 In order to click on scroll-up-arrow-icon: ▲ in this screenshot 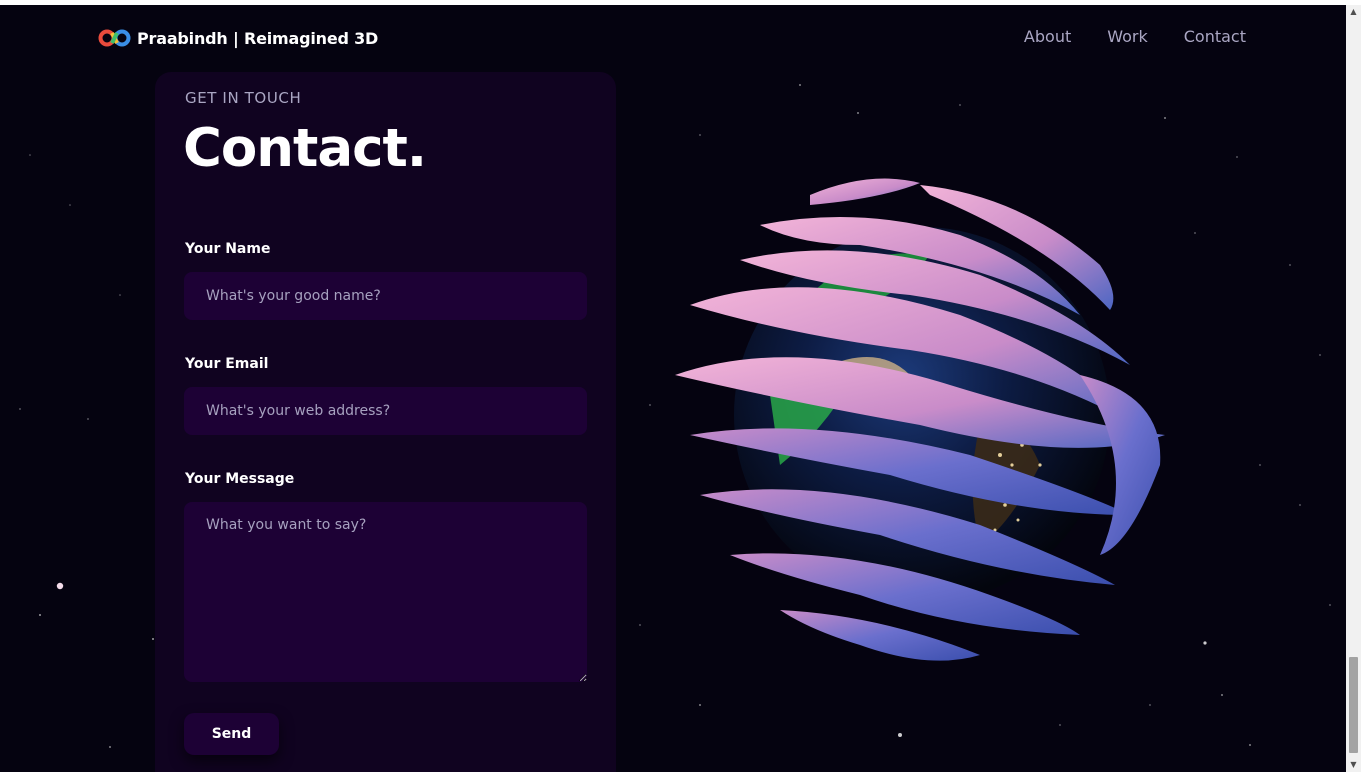, I will do `click(1353, 12)`.